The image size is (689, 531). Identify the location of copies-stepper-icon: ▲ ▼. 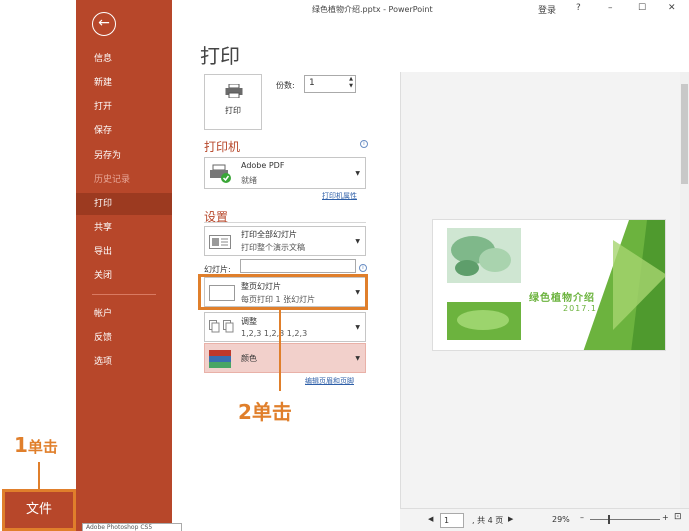
(351, 83).